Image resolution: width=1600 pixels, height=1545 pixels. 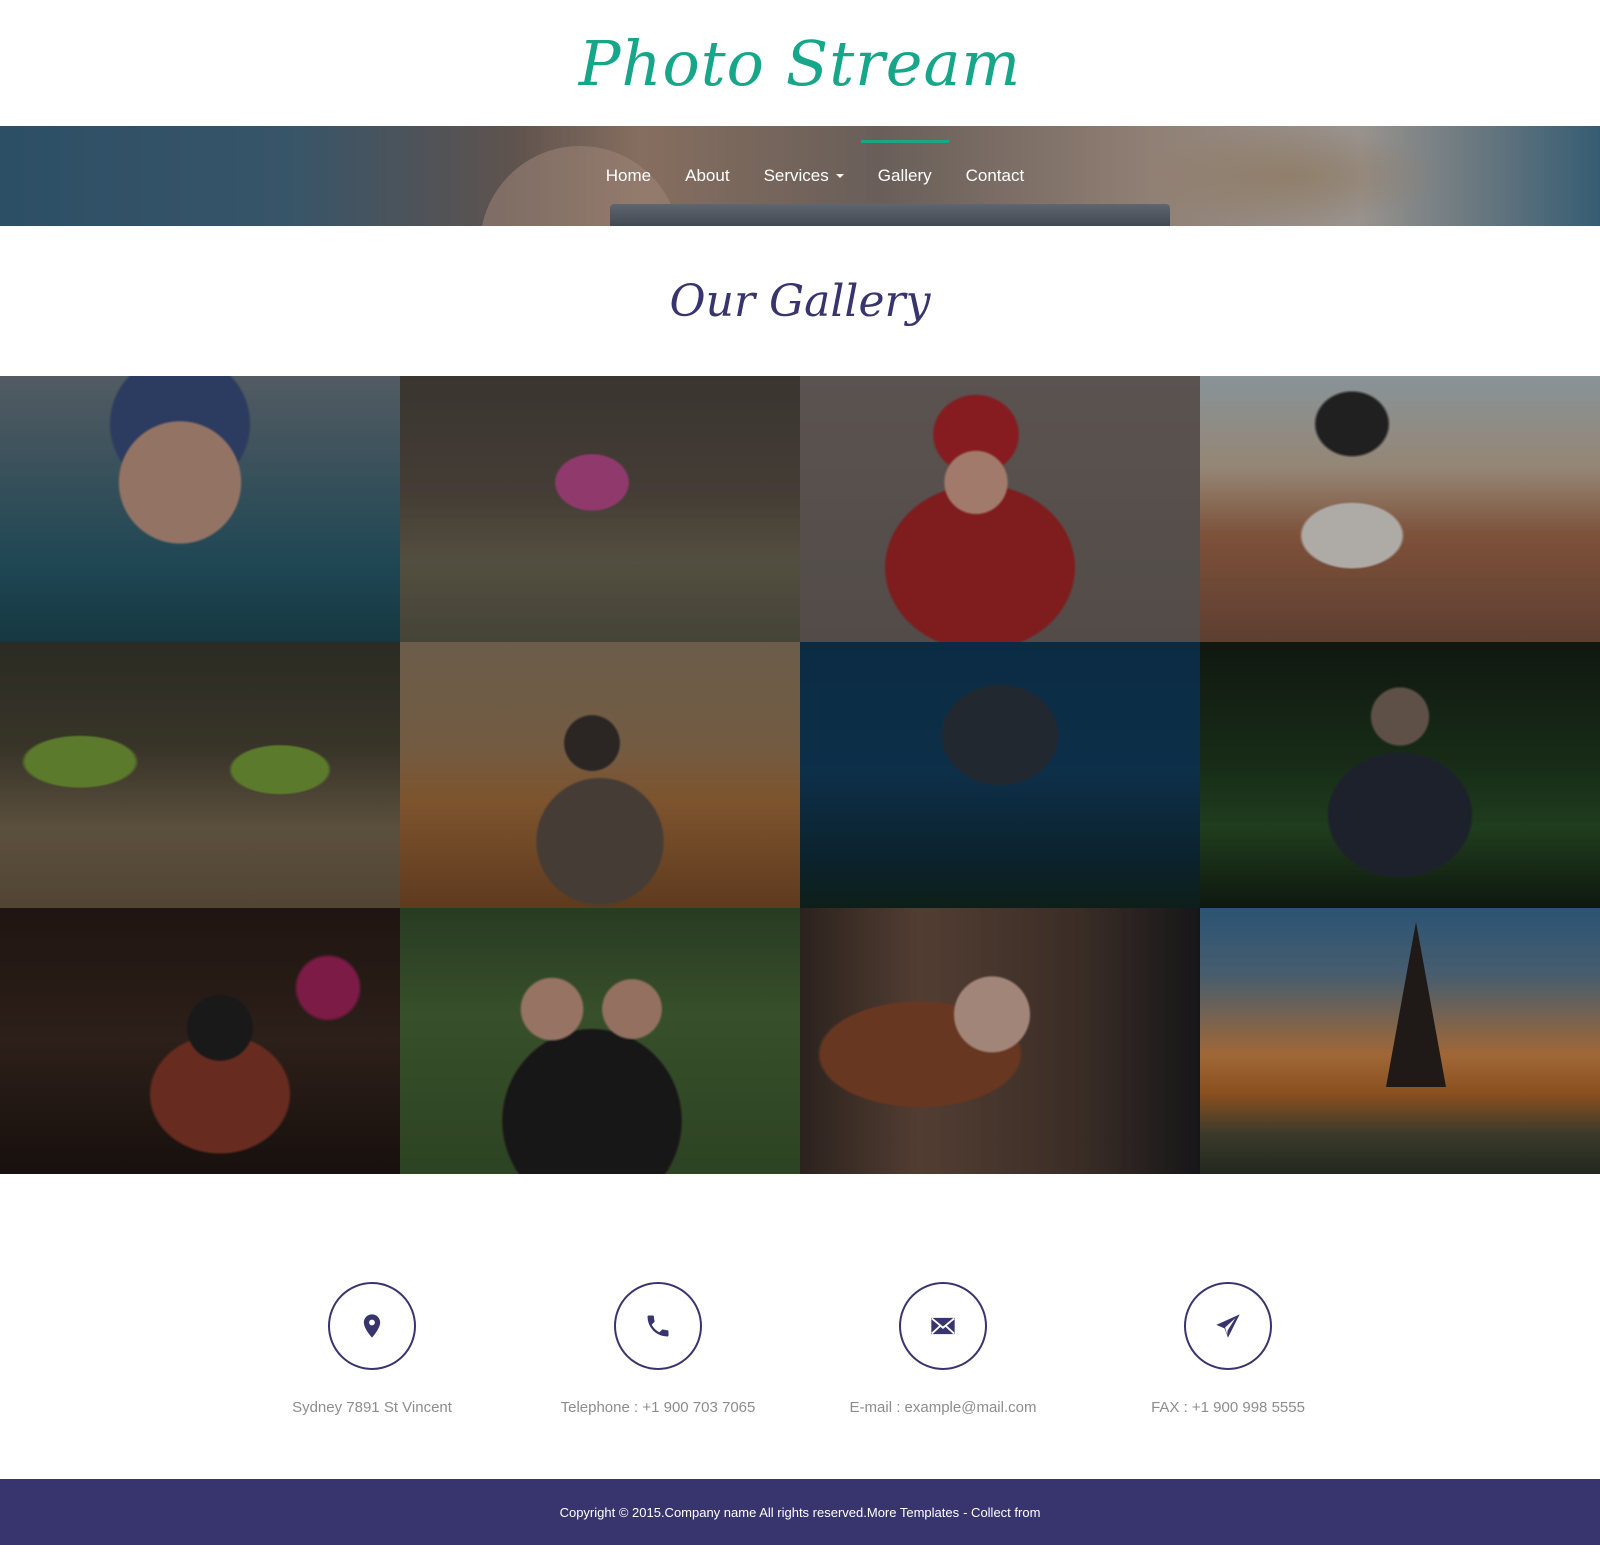 I want to click on paper-plane-icon-circle, so click(x=1228, y=1326).